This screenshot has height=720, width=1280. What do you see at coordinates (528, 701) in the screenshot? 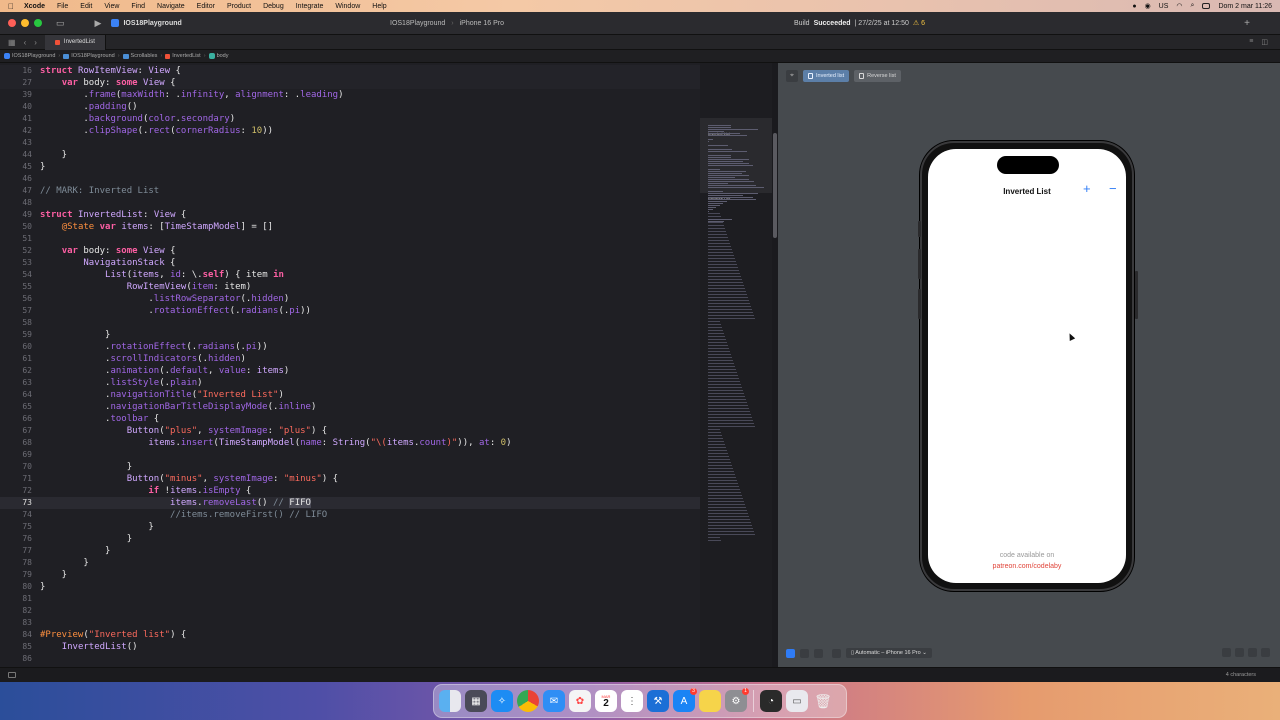
I see `chrome-icon` at bounding box center [528, 701].